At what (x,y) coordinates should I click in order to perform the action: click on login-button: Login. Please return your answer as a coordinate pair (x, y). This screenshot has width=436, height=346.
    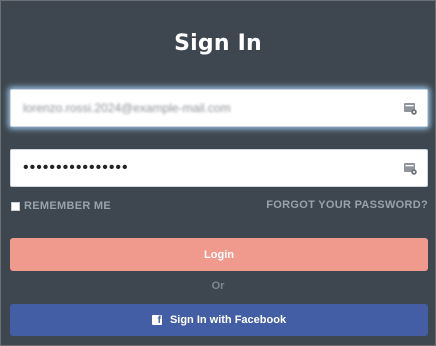
    Looking at the image, I should click on (219, 254).